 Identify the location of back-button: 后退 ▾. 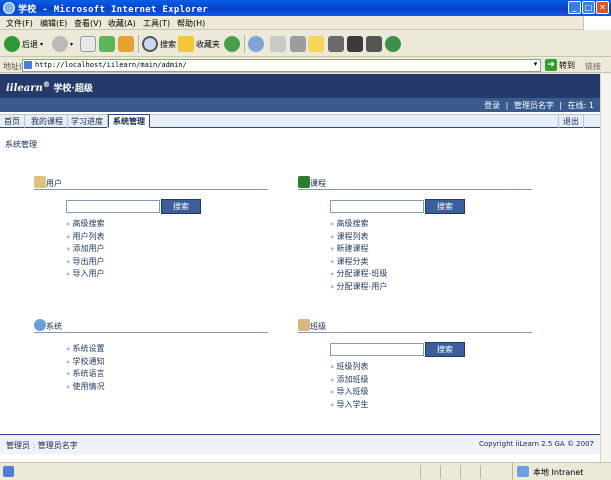
(23, 44).